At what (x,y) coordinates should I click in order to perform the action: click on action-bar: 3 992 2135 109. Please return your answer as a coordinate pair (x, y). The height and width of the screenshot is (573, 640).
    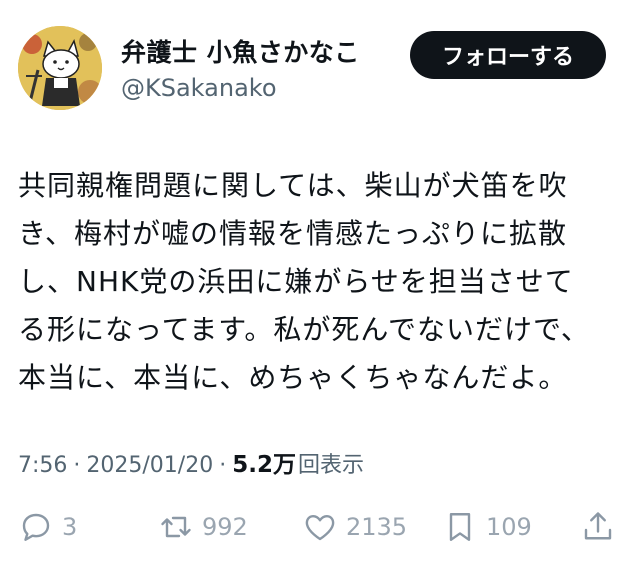
    Looking at the image, I should click on (320, 527).